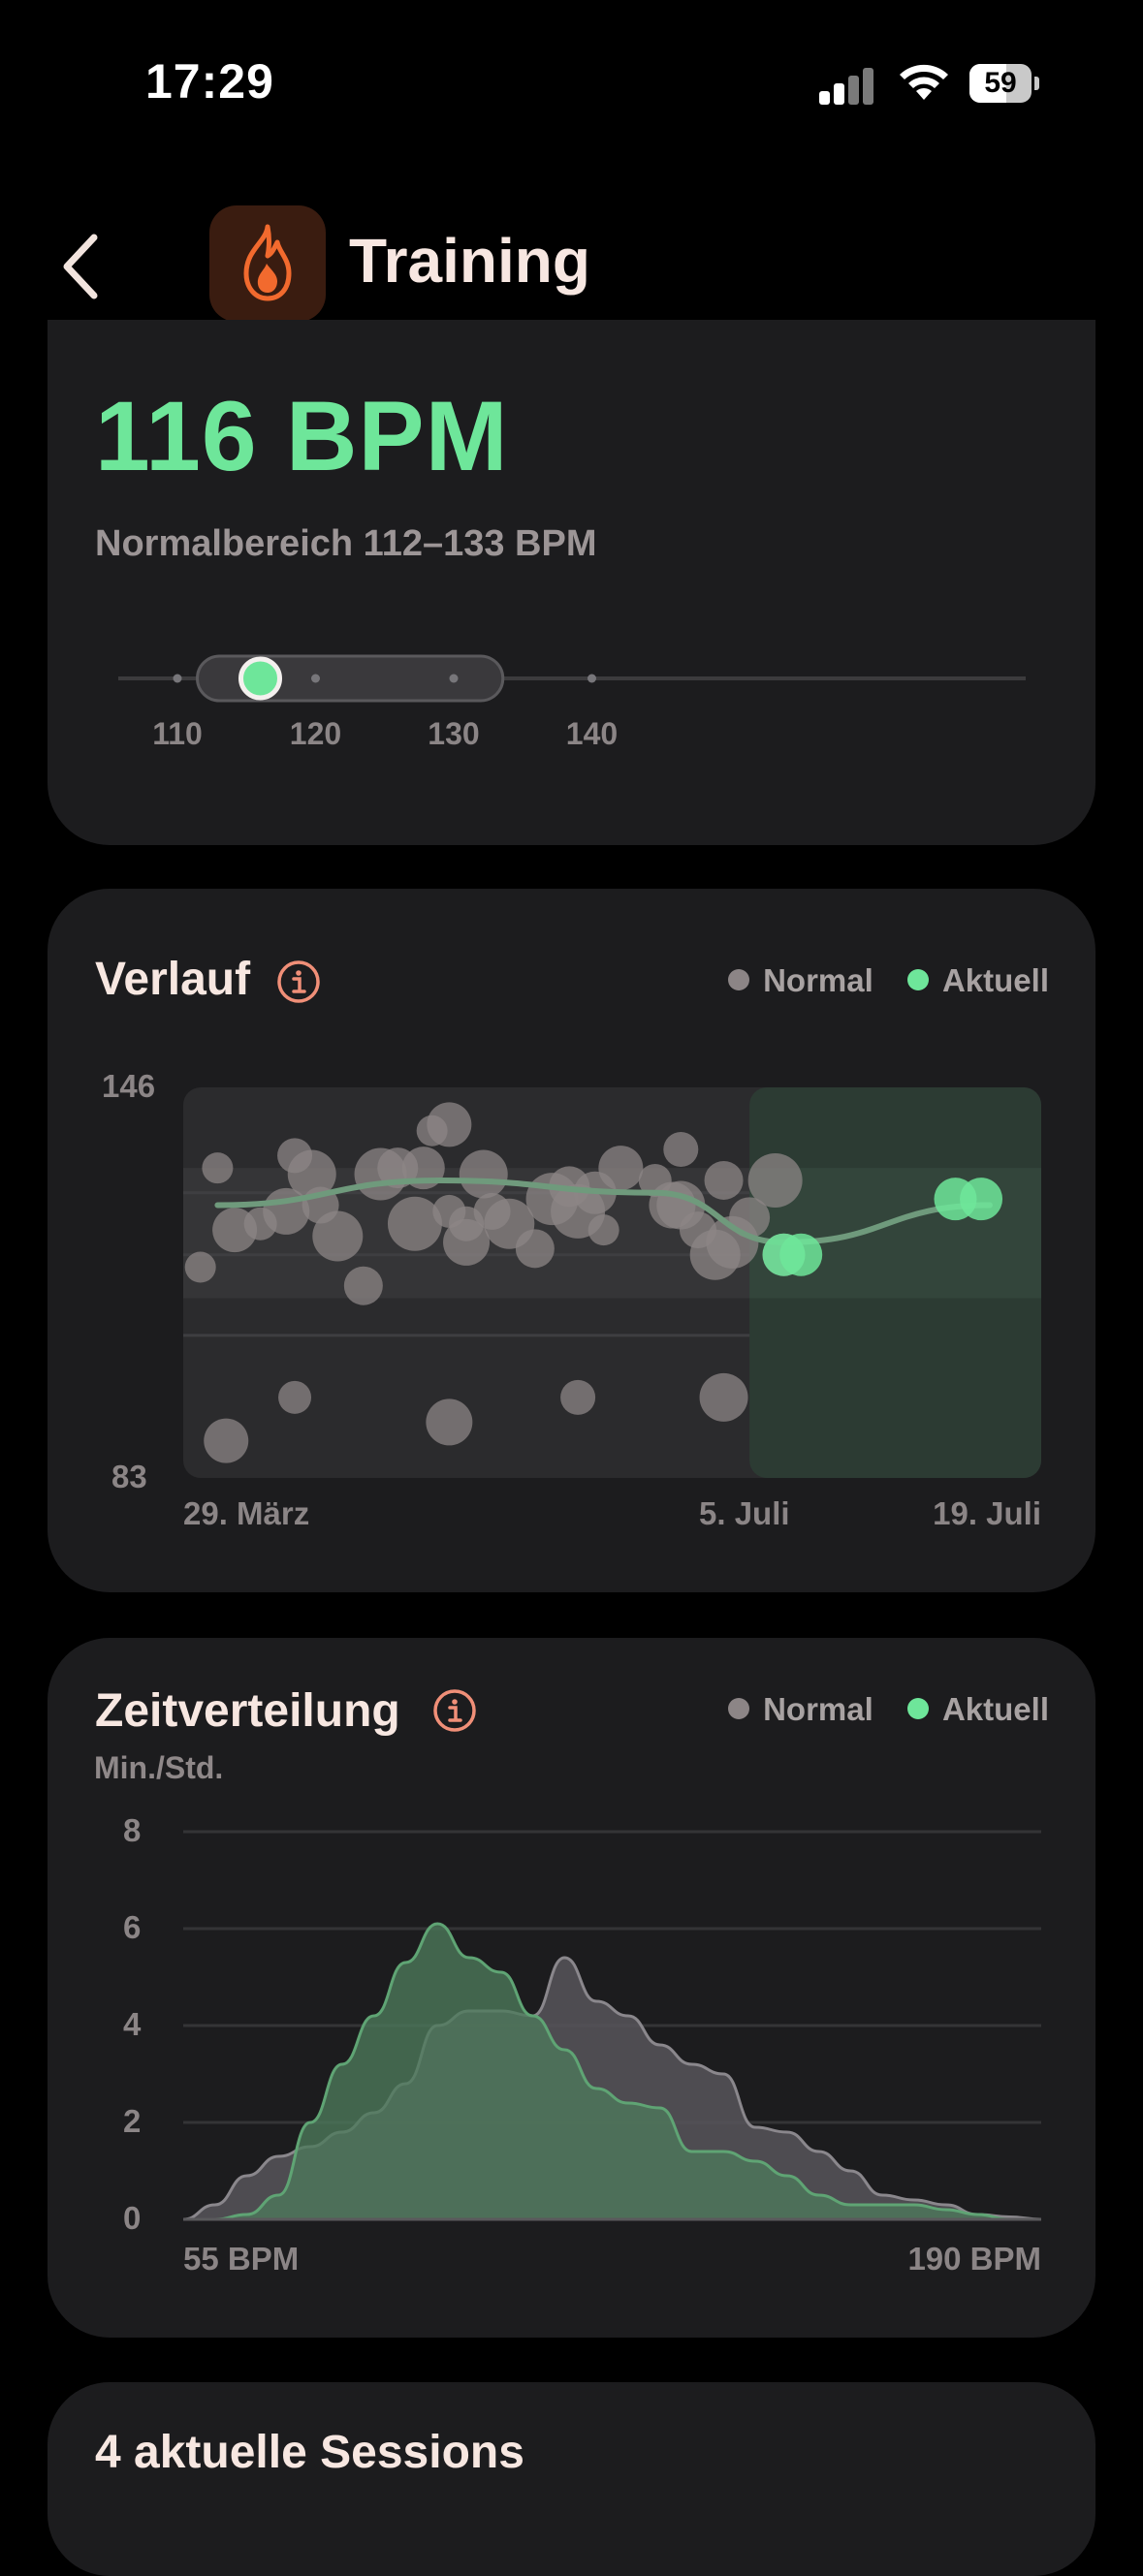 The image size is (1143, 2576). I want to click on flame-icon, so click(267, 262).